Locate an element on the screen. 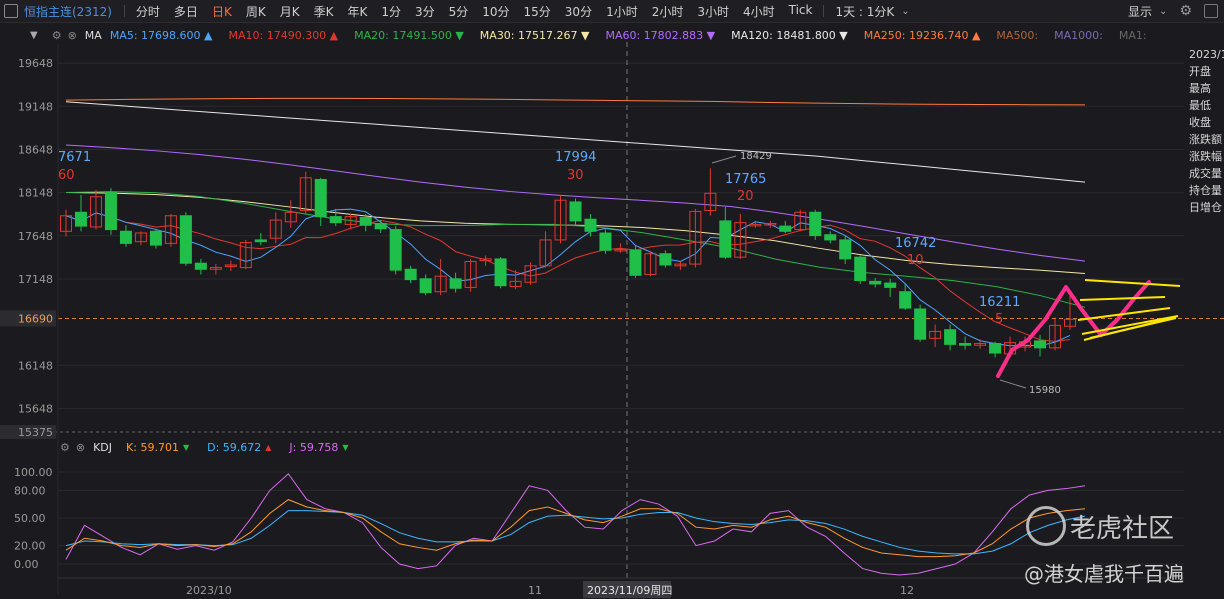  tab-timeframe: 1分 is located at coordinates (391, 11).